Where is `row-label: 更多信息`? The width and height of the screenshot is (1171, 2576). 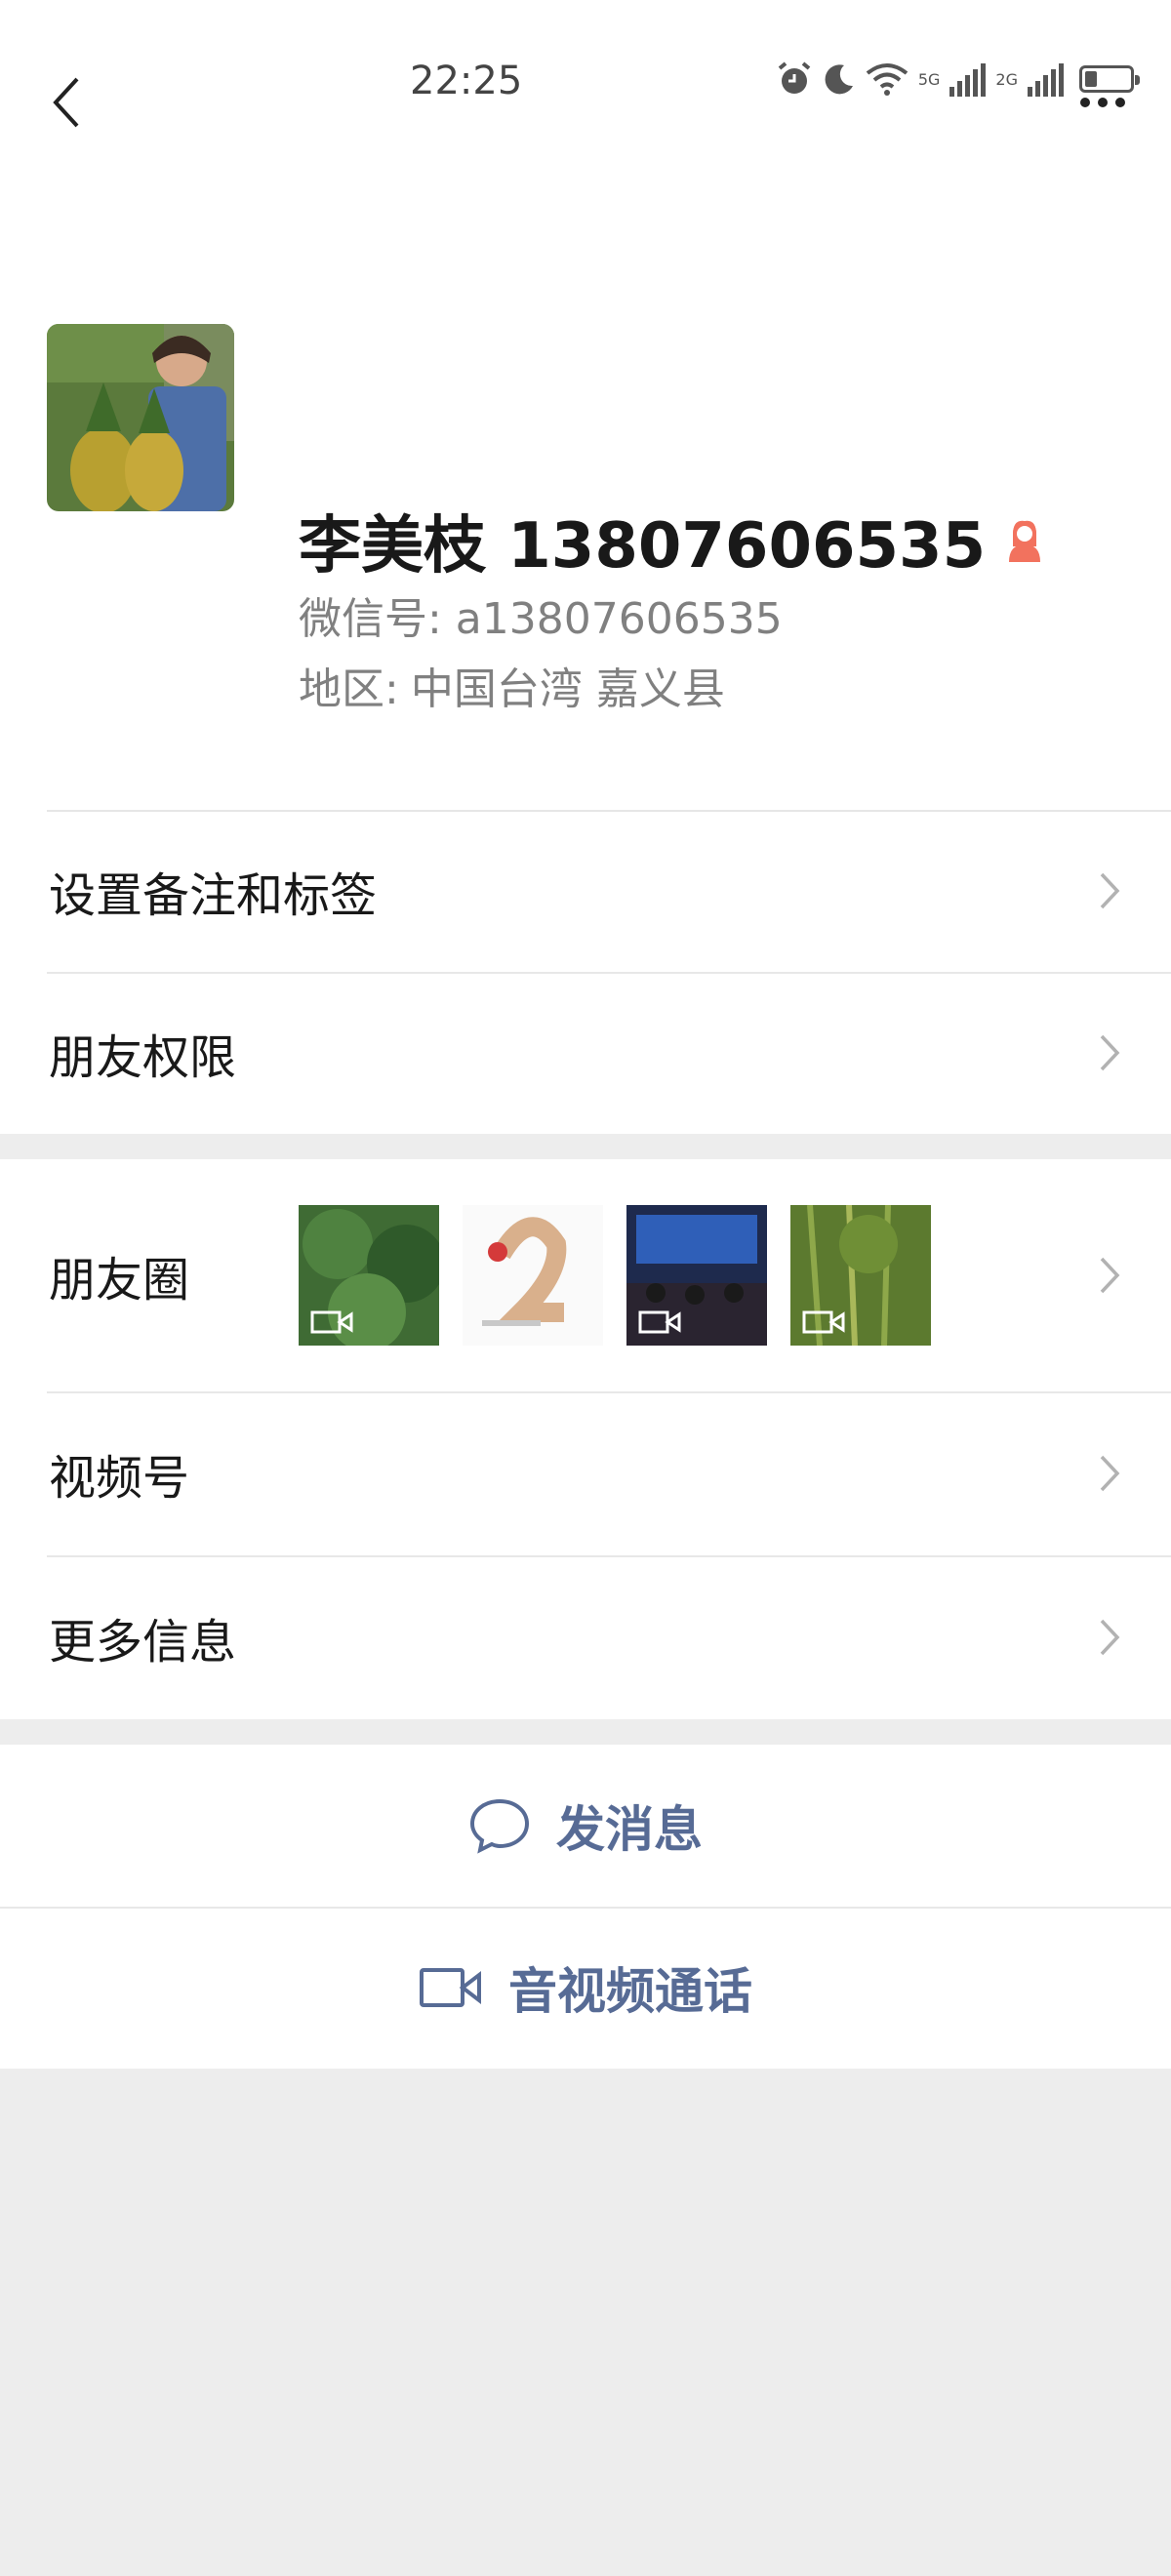 row-label: 更多信息 is located at coordinates (143, 1642).